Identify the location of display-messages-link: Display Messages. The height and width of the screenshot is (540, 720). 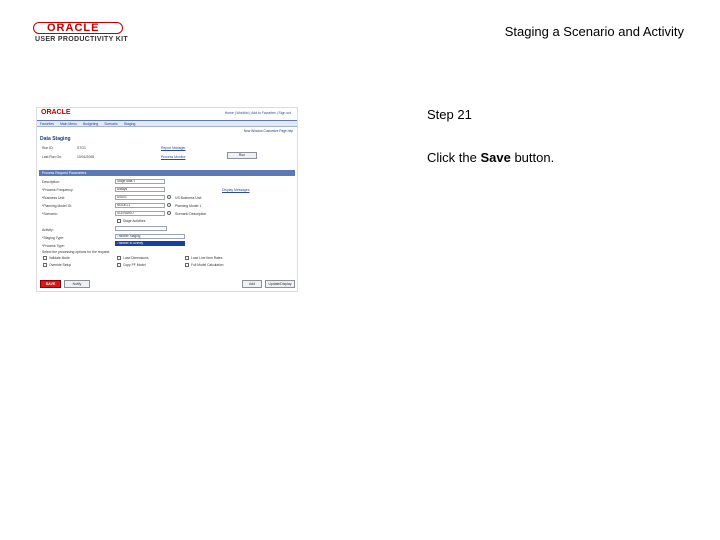
(236, 190).